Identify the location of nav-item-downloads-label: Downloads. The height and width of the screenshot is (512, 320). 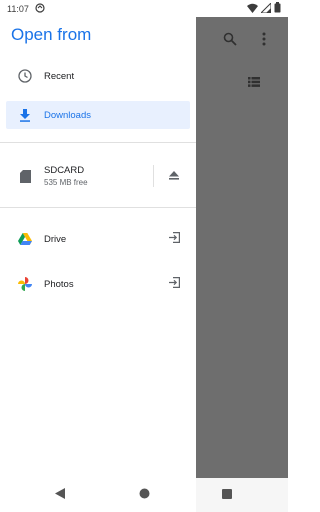
(67, 115).